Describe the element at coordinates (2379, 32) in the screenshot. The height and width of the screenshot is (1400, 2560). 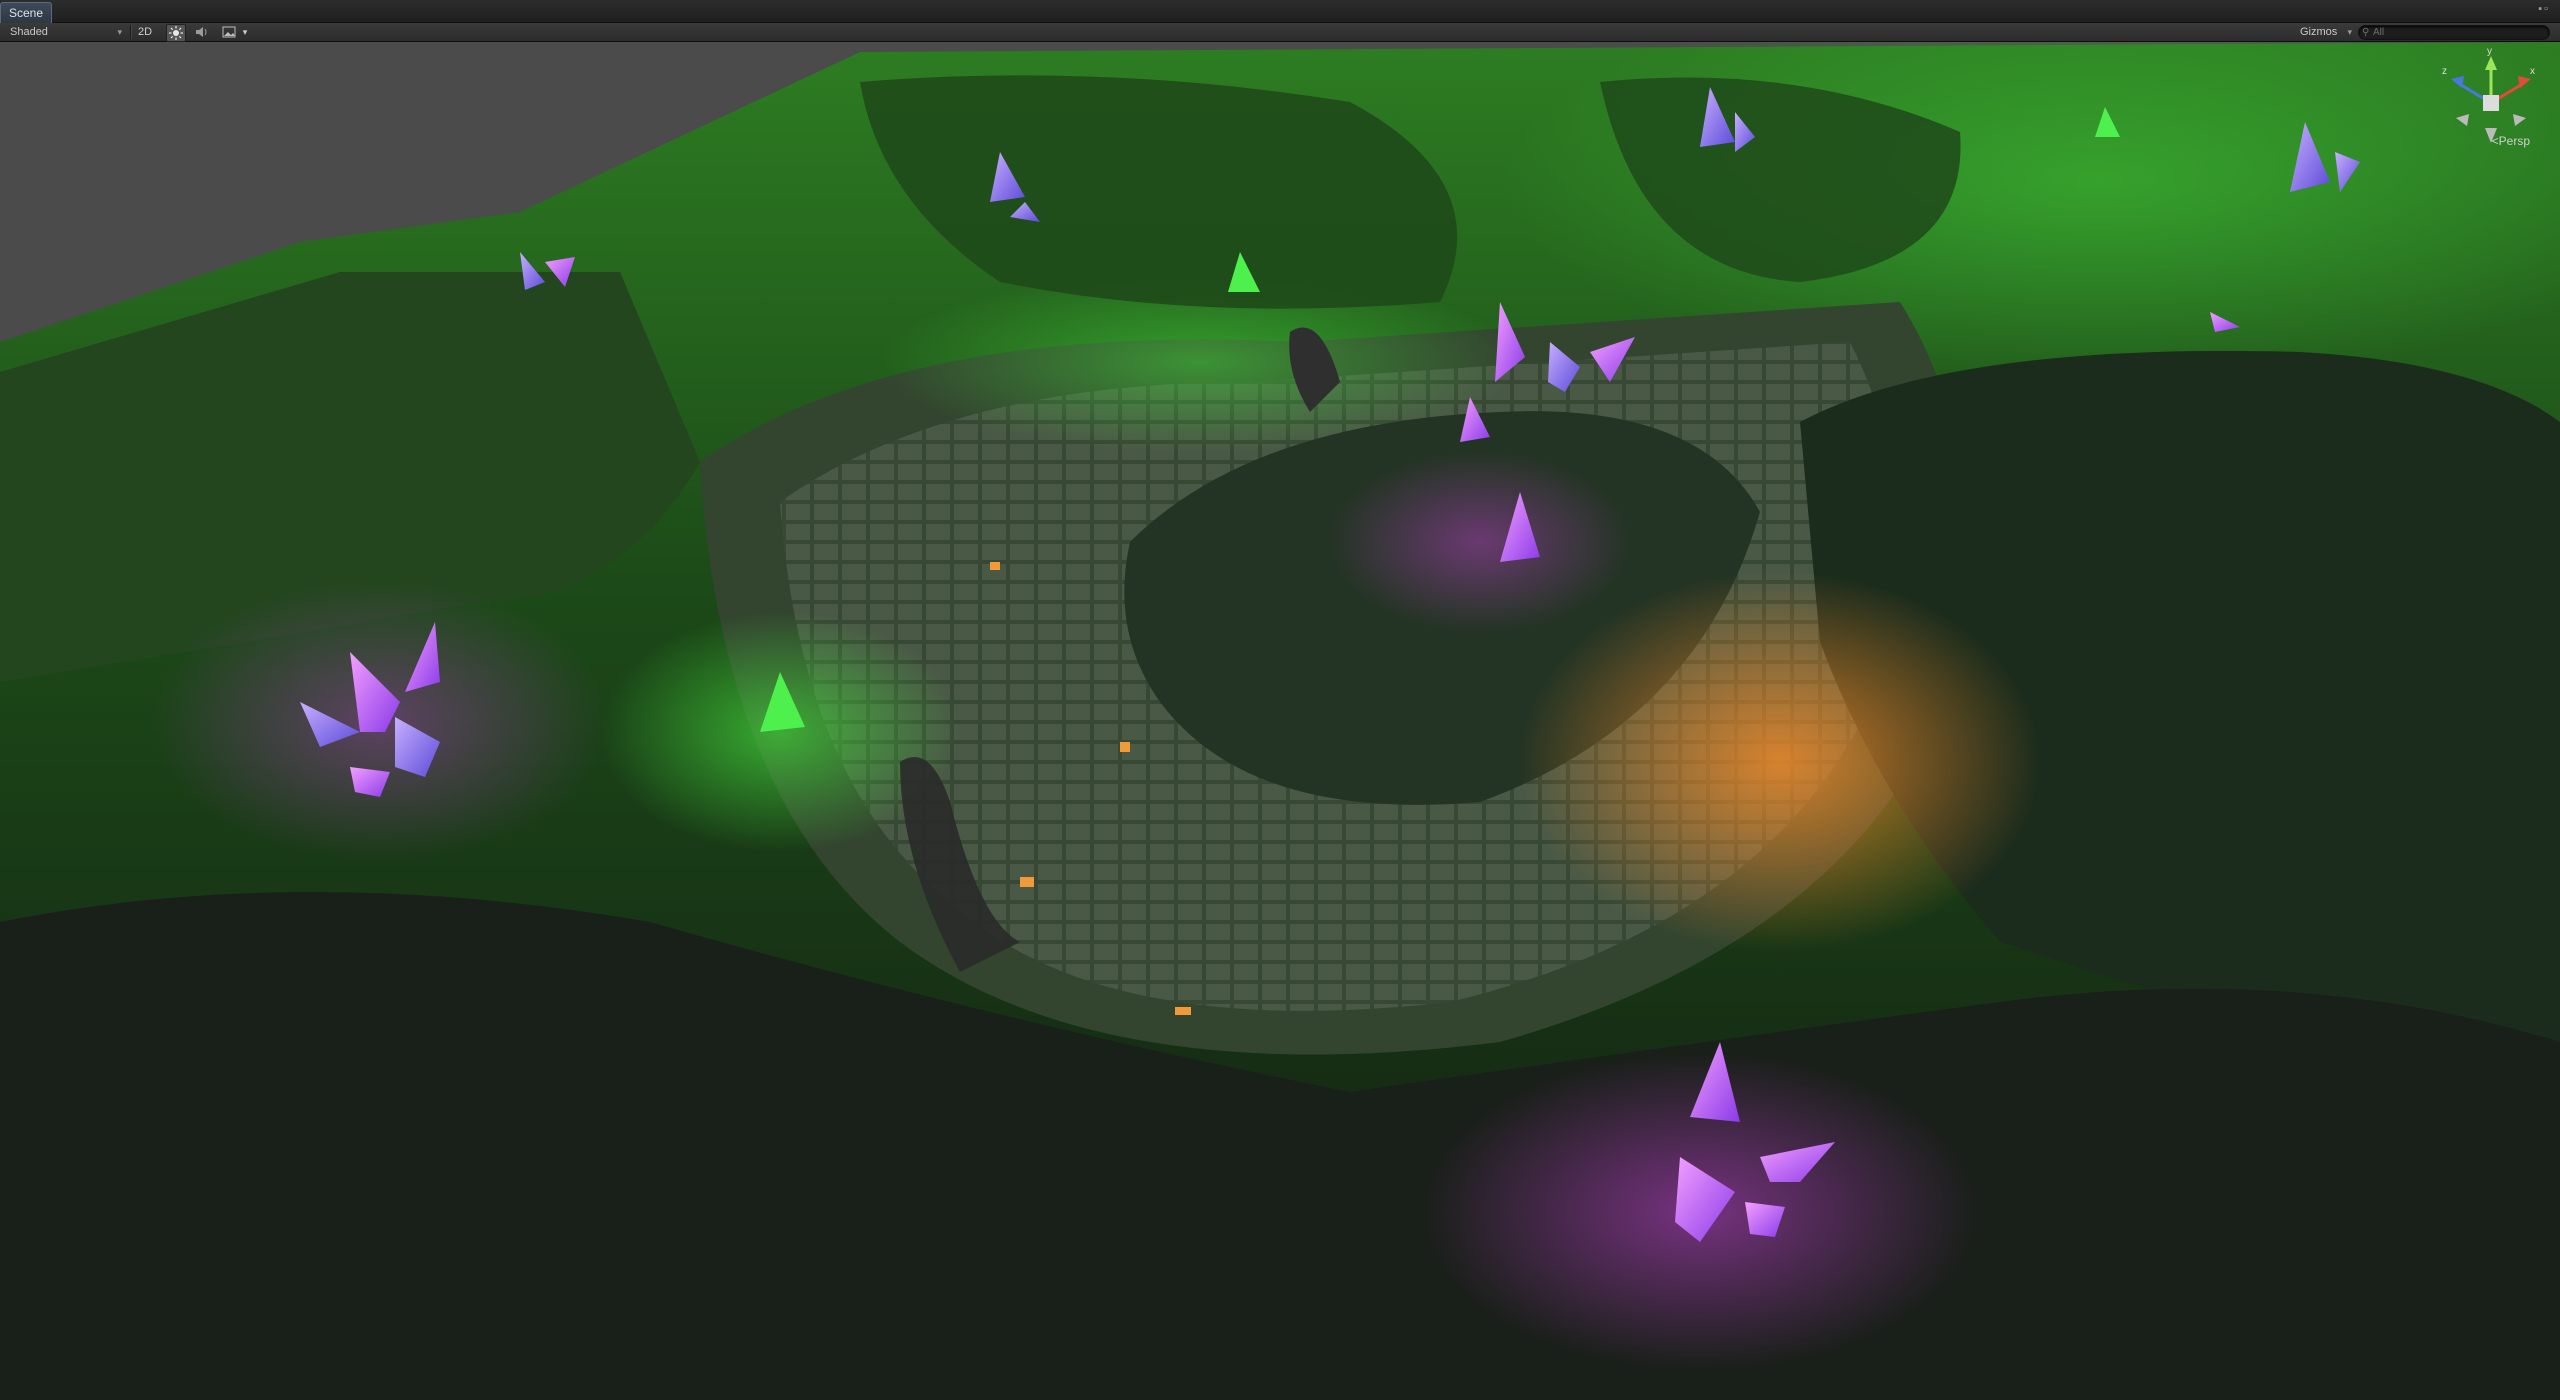
I see `search-placeholder: All` at that location.